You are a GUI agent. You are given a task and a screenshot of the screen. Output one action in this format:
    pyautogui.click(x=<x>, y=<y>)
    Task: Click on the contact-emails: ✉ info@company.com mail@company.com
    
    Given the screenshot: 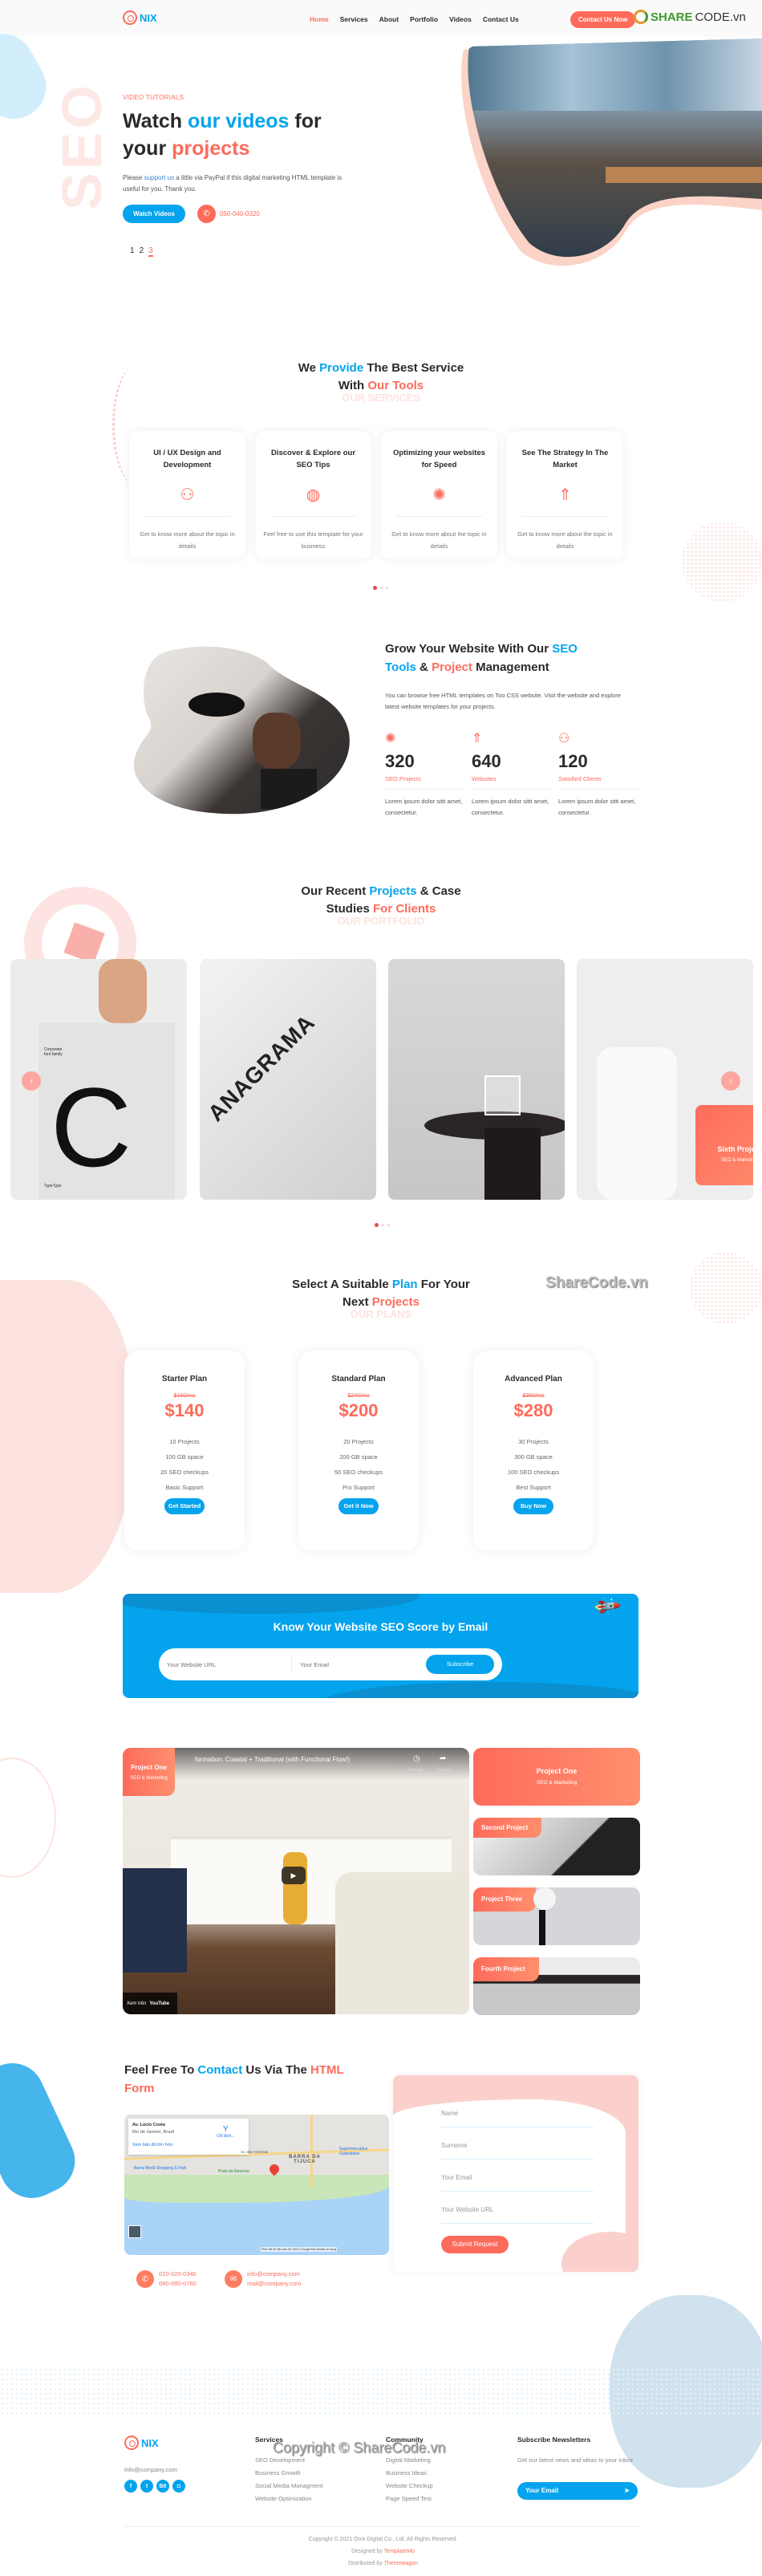 What is the action you would take?
    pyautogui.click(x=263, y=2279)
    